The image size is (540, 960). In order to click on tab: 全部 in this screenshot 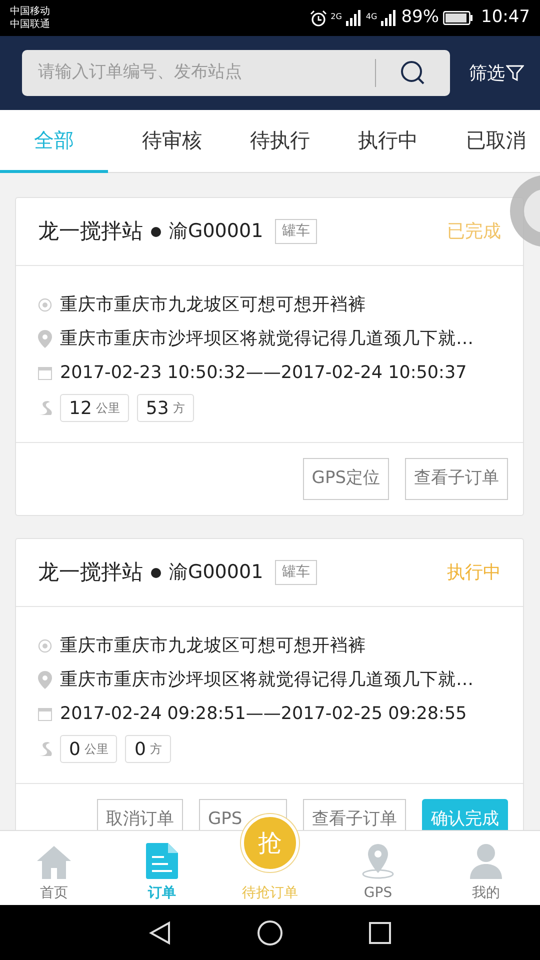, I will do `click(54, 141)`.